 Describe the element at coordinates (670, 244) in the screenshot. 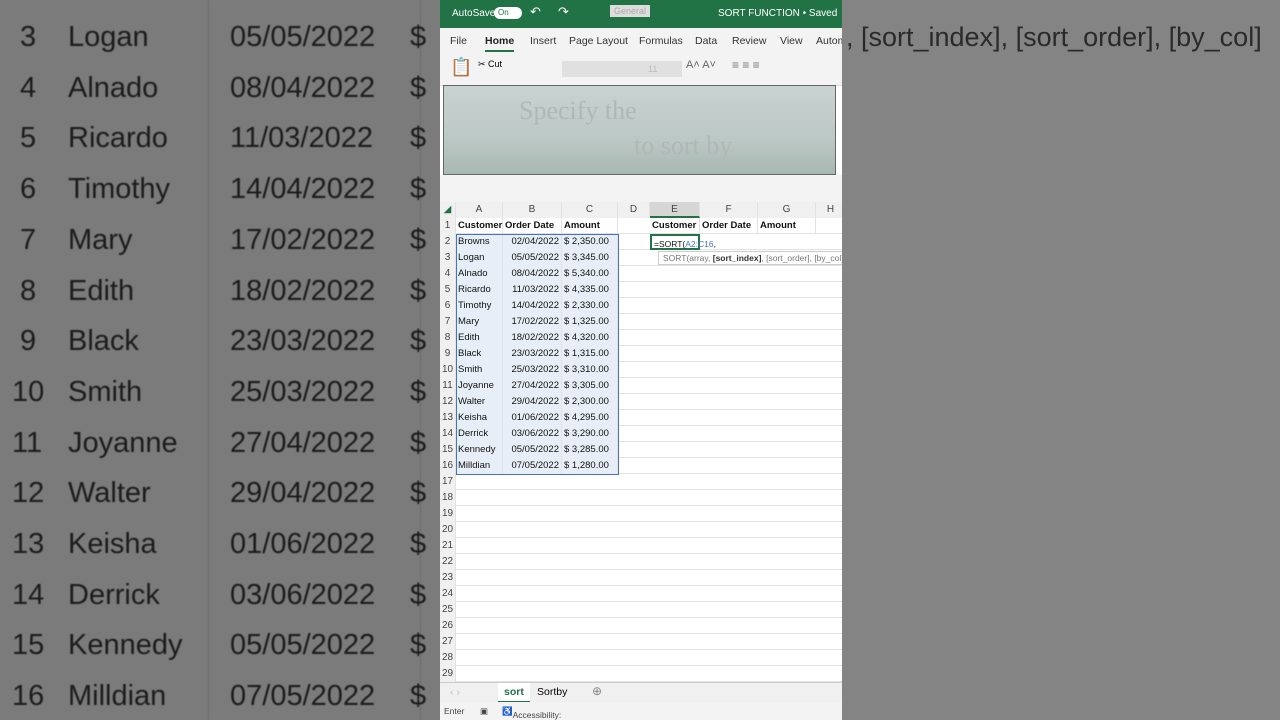

I see `formula-prefix: =SORT(` at that location.